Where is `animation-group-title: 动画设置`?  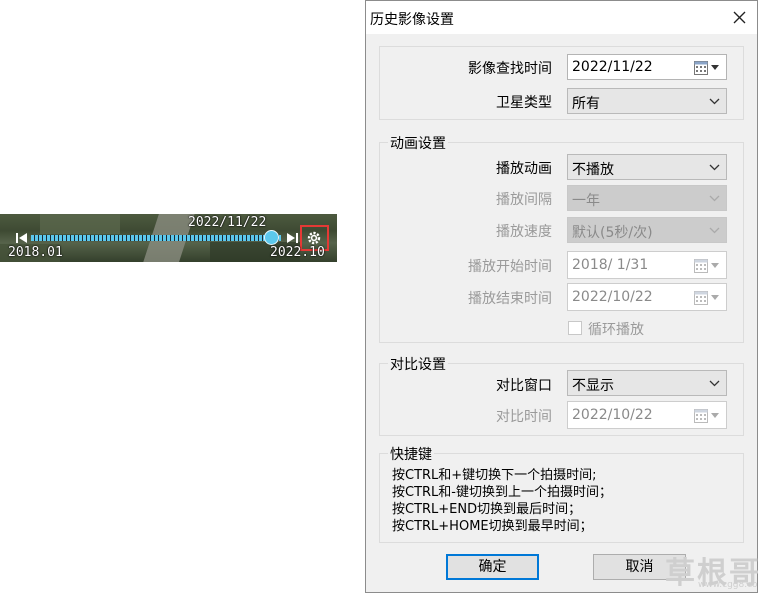
animation-group-title: 动画设置 is located at coordinates (418, 143).